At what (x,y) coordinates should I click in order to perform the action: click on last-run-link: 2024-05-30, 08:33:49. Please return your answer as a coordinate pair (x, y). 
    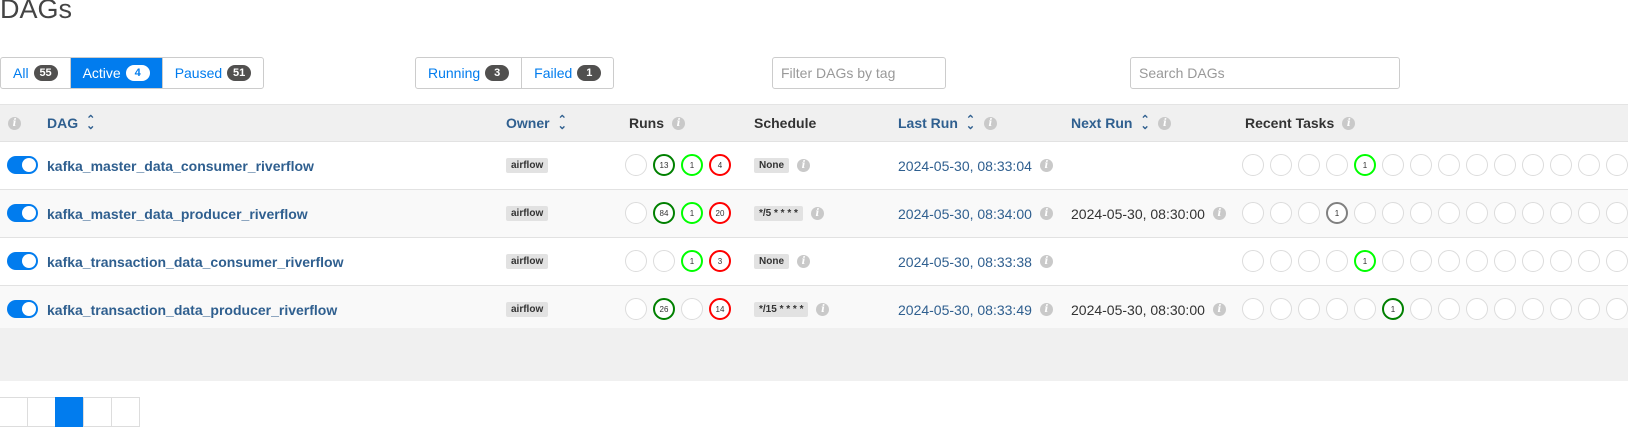
    Looking at the image, I should click on (965, 310).